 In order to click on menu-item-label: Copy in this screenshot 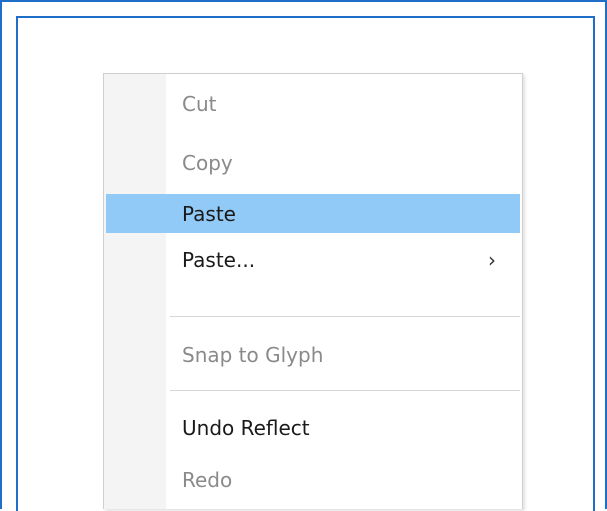, I will do `click(207, 162)`.